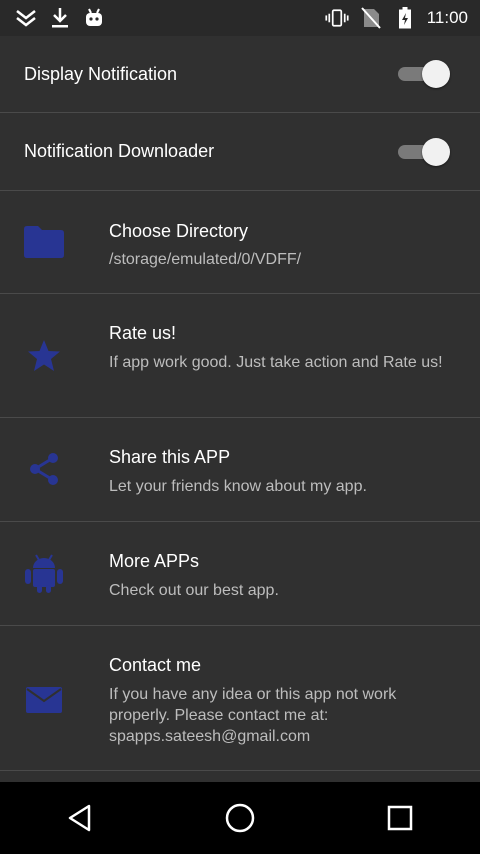  I want to click on share-icon, so click(44, 469).